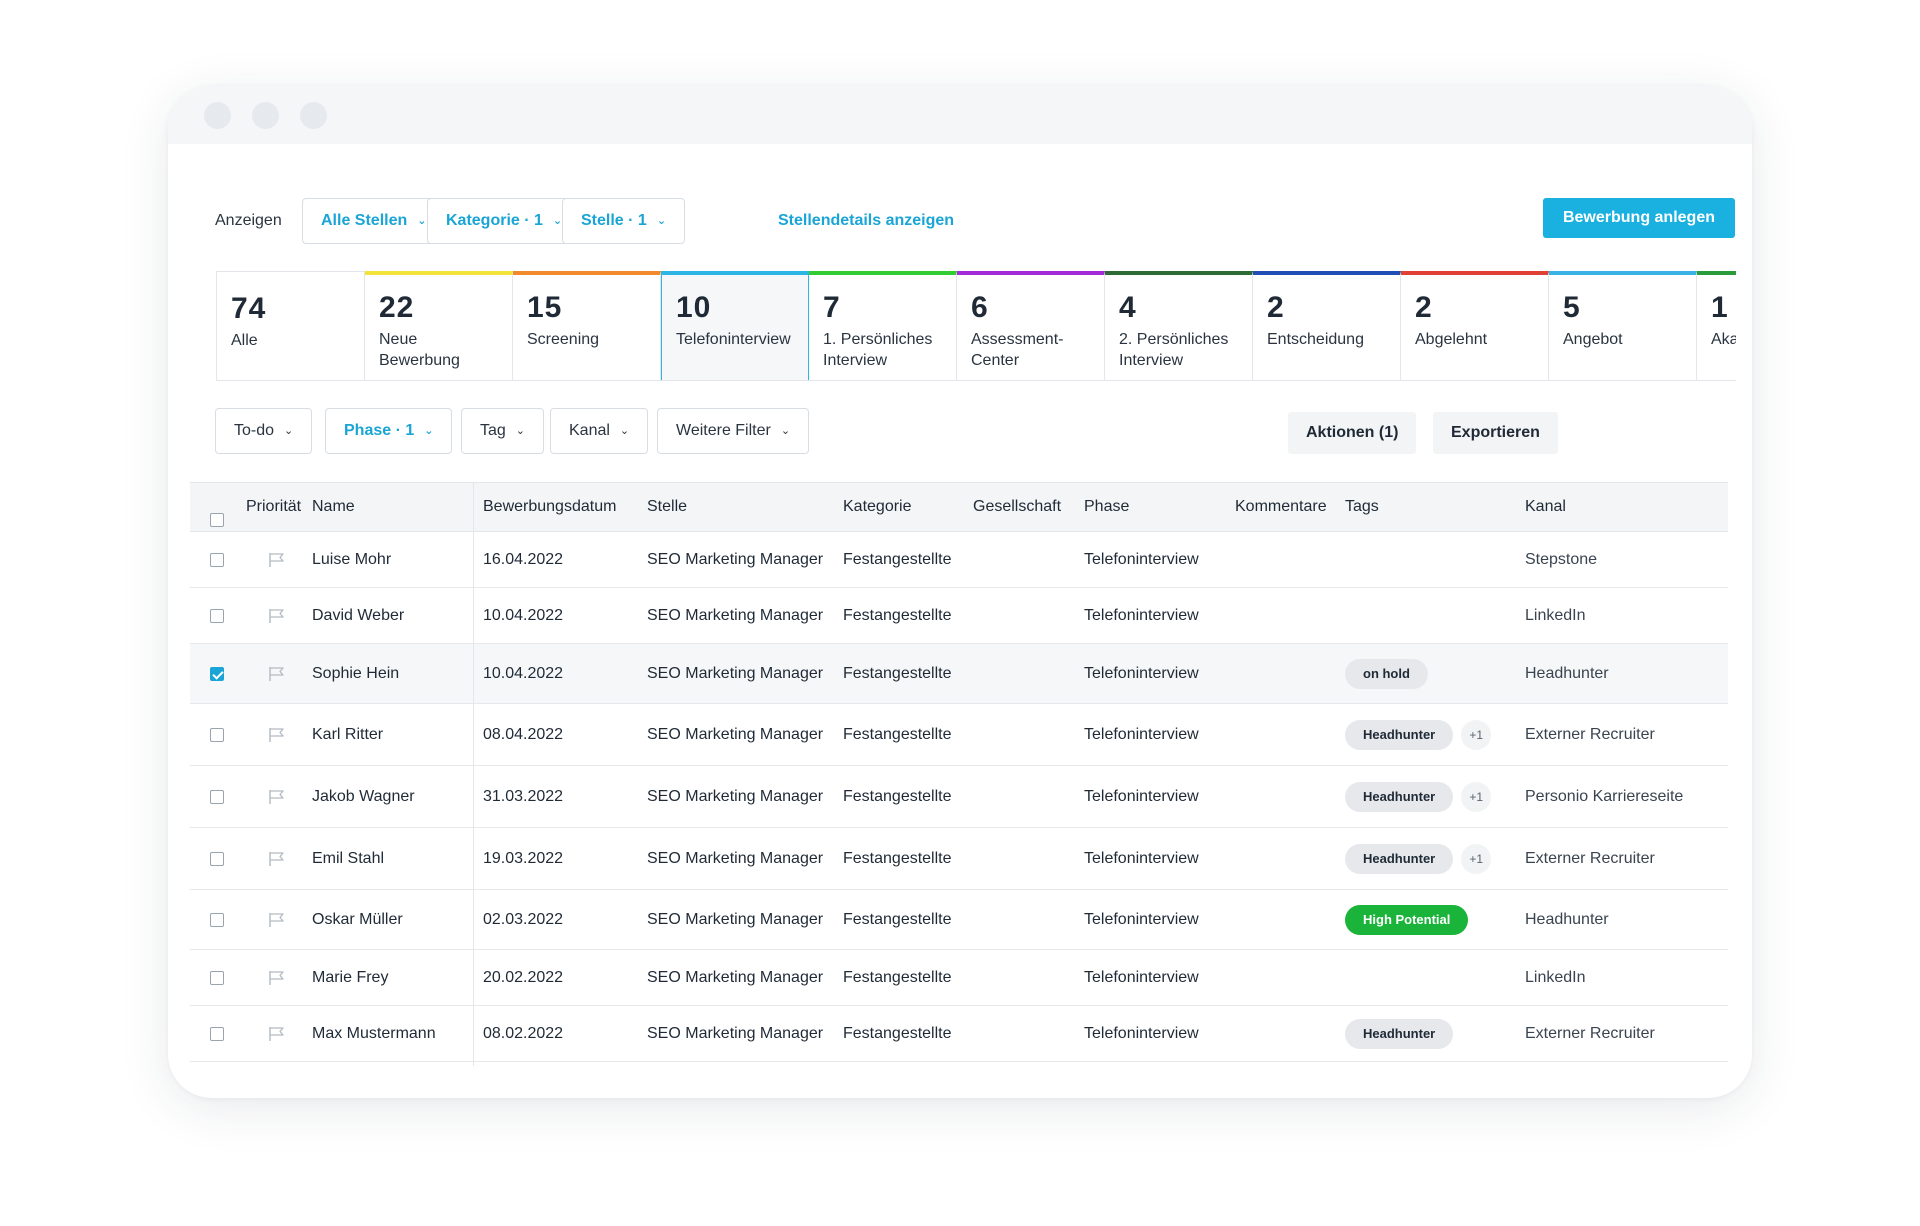 This screenshot has width=1920, height=1226. I want to click on header-priority: Priorität, so click(273, 507).